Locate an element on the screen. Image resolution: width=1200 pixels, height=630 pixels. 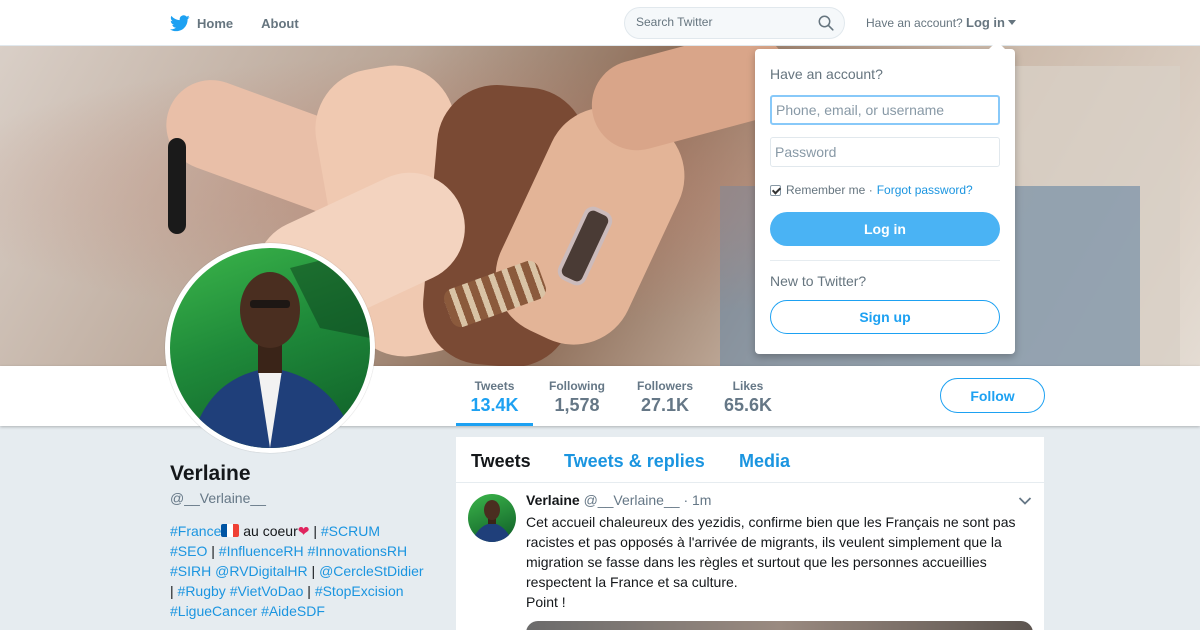
bio-hashtag: #SEO is located at coordinates (188, 551).